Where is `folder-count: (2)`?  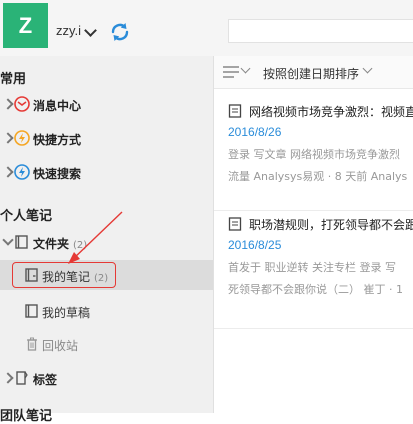 folder-count: (2) is located at coordinates (80, 245).